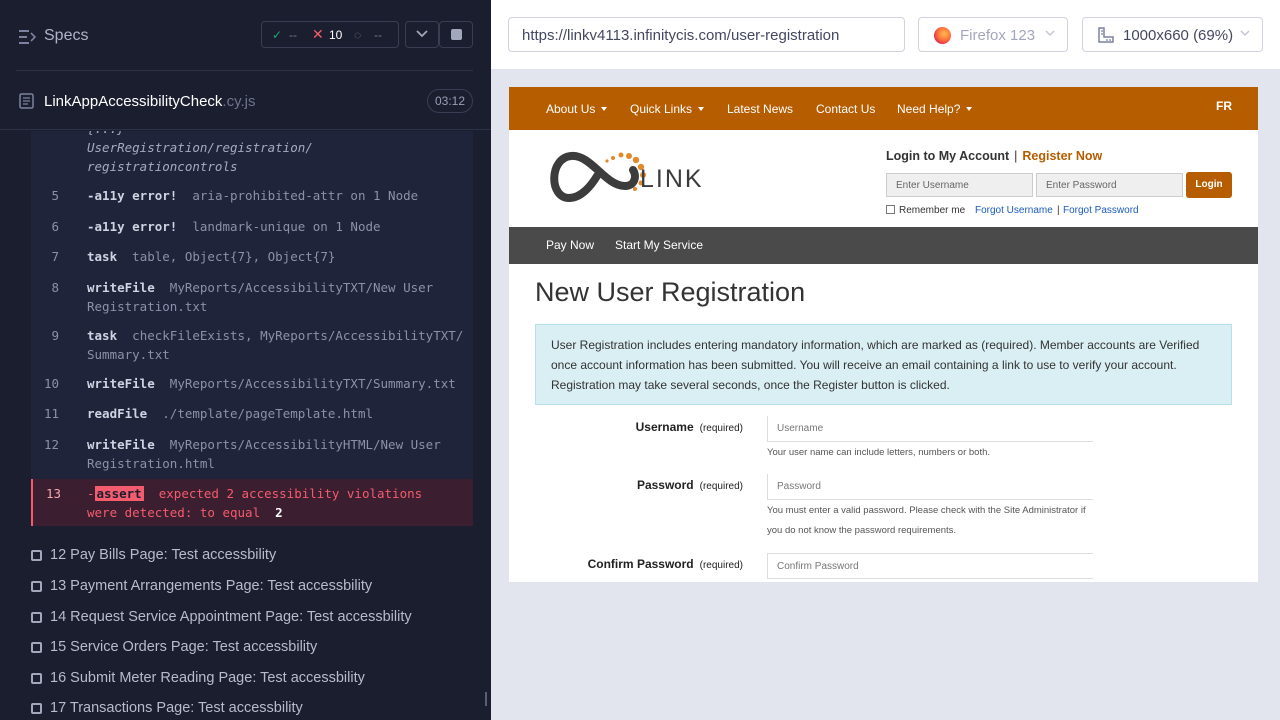 Image resolution: width=1280 pixels, height=720 pixels. I want to click on sub-navigation: Pay Now Start My Service, so click(883, 245).